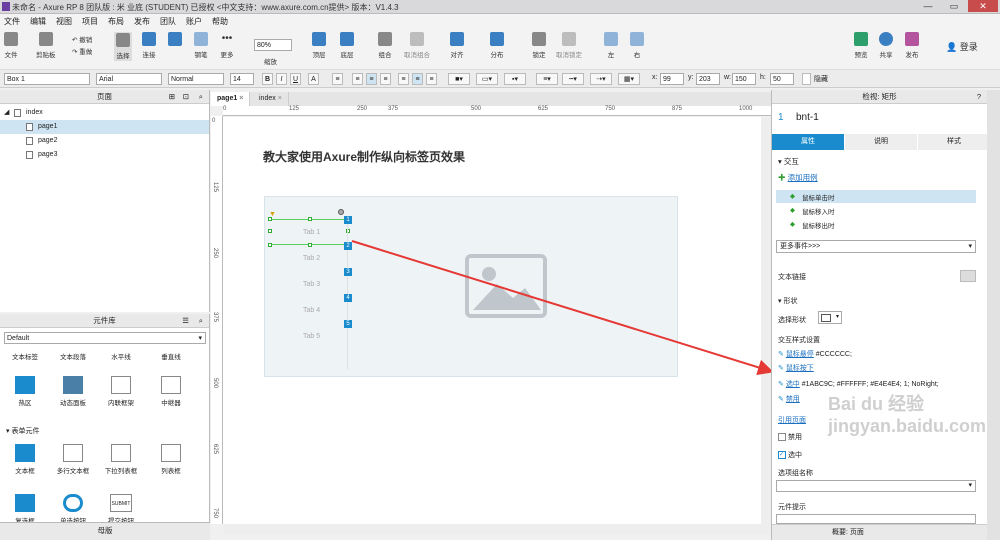  I want to click on file-button: 文件, so click(11, 45).